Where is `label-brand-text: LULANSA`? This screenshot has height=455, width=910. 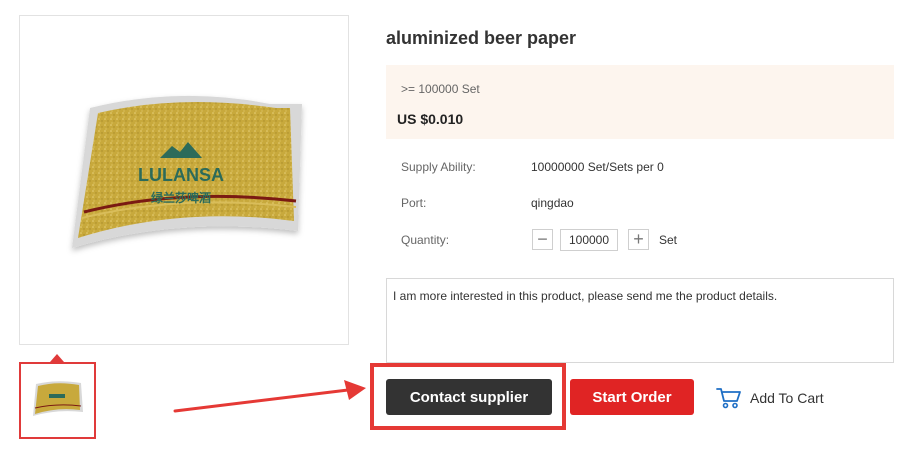
label-brand-text: LULANSA is located at coordinates (181, 175).